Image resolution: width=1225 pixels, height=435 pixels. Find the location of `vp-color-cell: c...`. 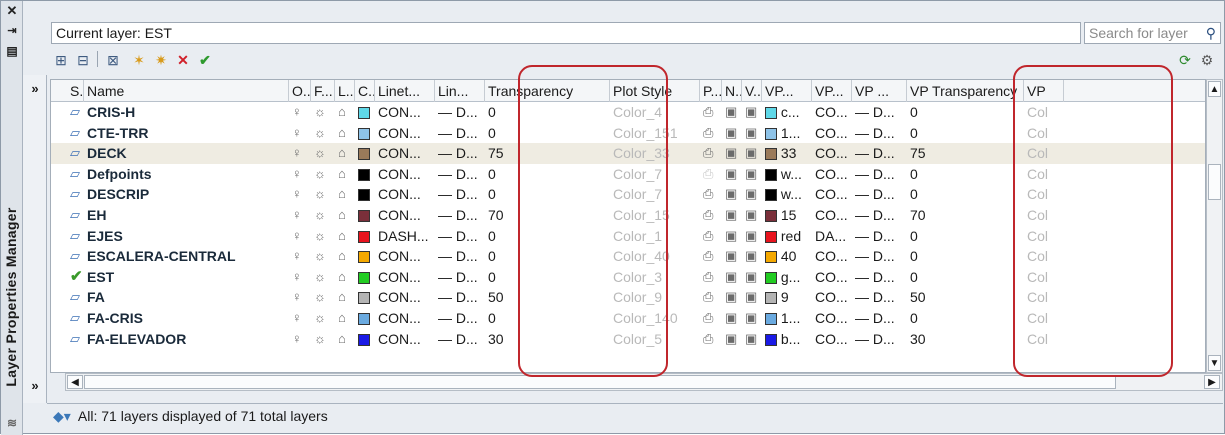

vp-color-cell: c... is located at coordinates (788, 112).